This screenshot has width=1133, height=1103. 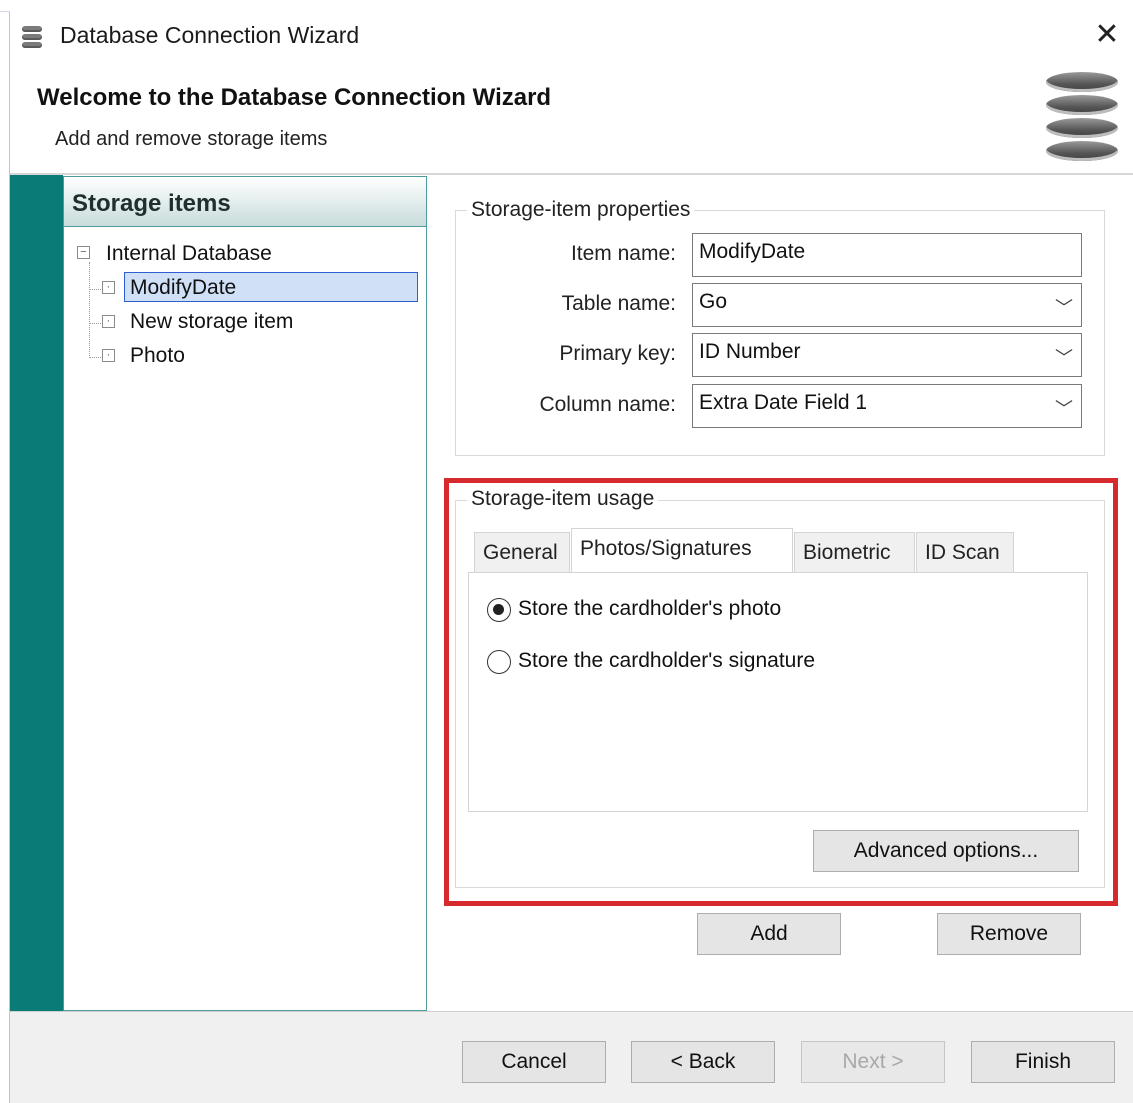 I want to click on storage-items-title: Storage items, so click(x=151, y=203).